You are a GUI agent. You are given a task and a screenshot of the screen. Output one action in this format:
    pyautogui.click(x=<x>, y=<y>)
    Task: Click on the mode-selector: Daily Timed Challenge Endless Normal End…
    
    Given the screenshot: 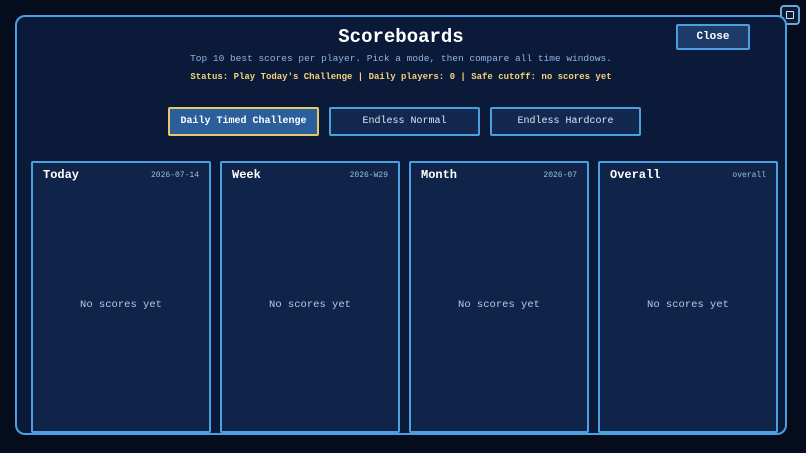 What is the action you would take?
    pyautogui.click(x=404, y=121)
    